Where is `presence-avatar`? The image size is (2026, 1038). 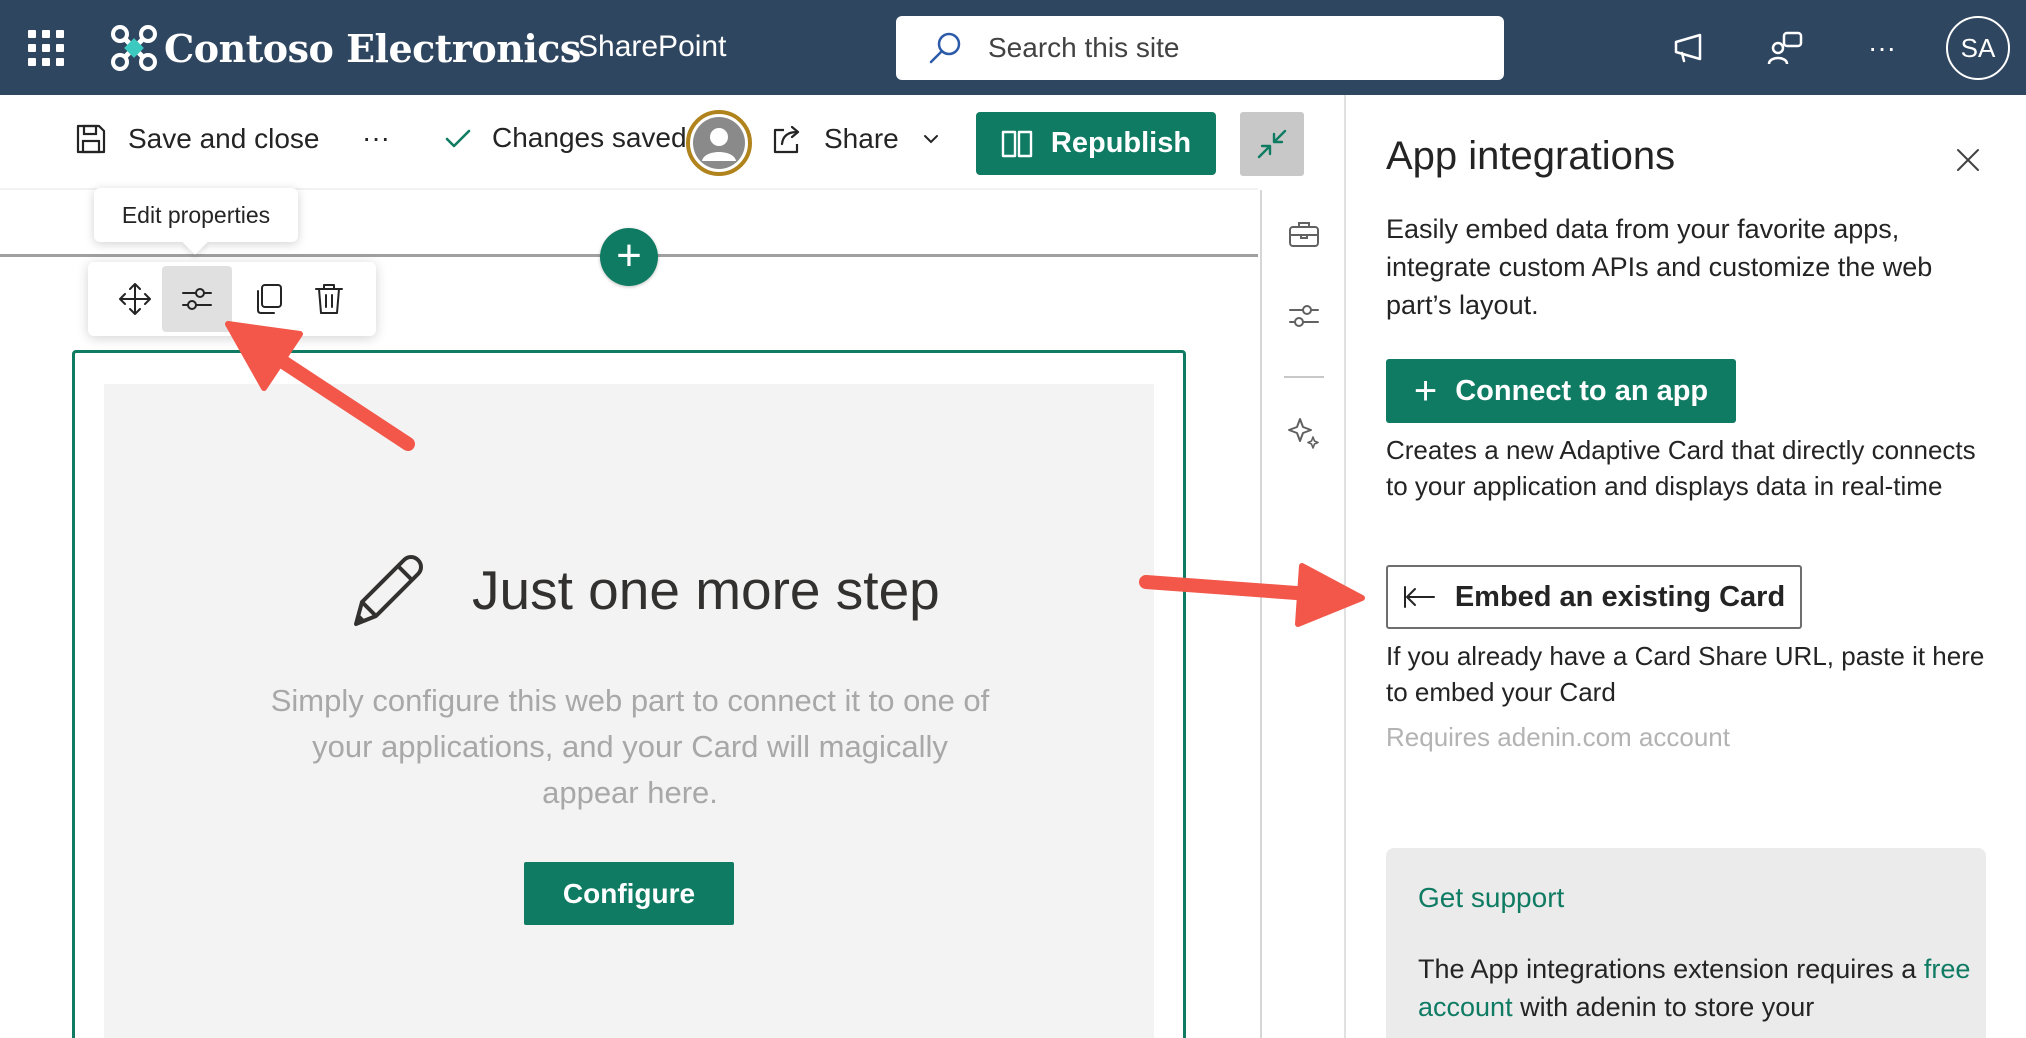 presence-avatar is located at coordinates (719, 143).